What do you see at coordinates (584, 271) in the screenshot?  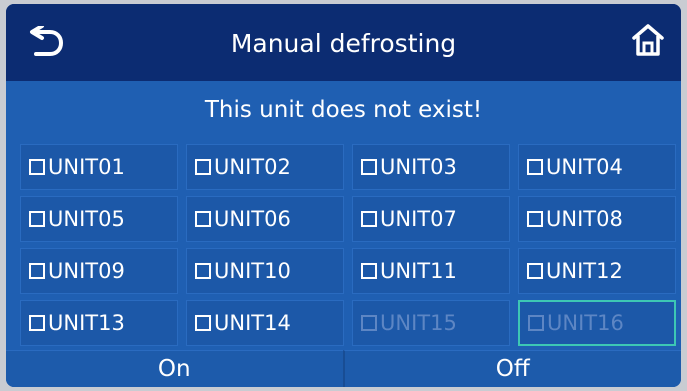 I see `unit-label: UNIT12` at bounding box center [584, 271].